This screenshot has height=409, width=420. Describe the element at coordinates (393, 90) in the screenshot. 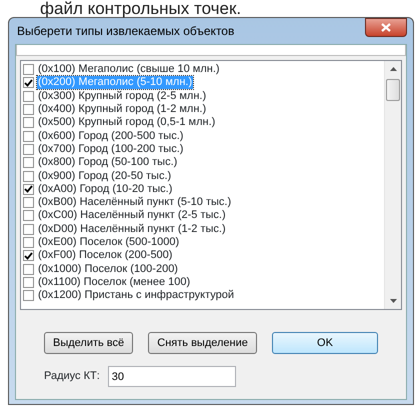

I see `scroll-thumb` at that location.